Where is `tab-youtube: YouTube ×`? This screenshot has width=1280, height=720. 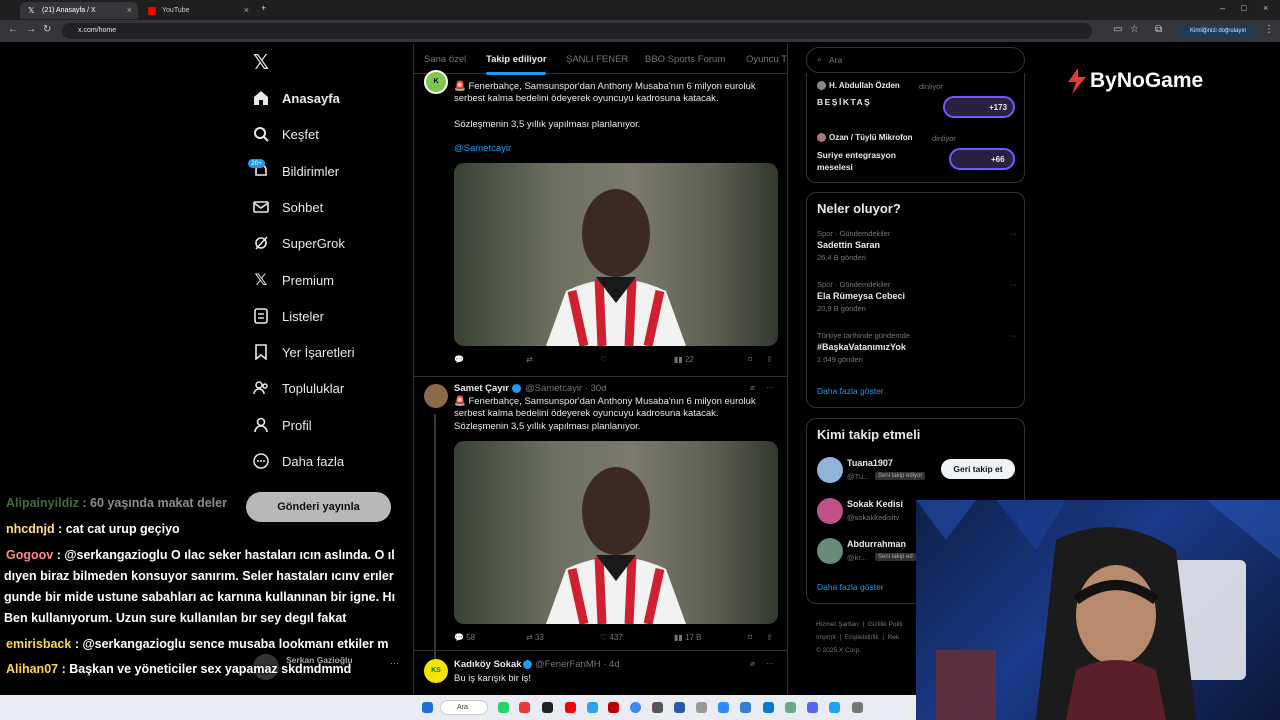 tab-youtube: YouTube × is located at coordinates (197, 10).